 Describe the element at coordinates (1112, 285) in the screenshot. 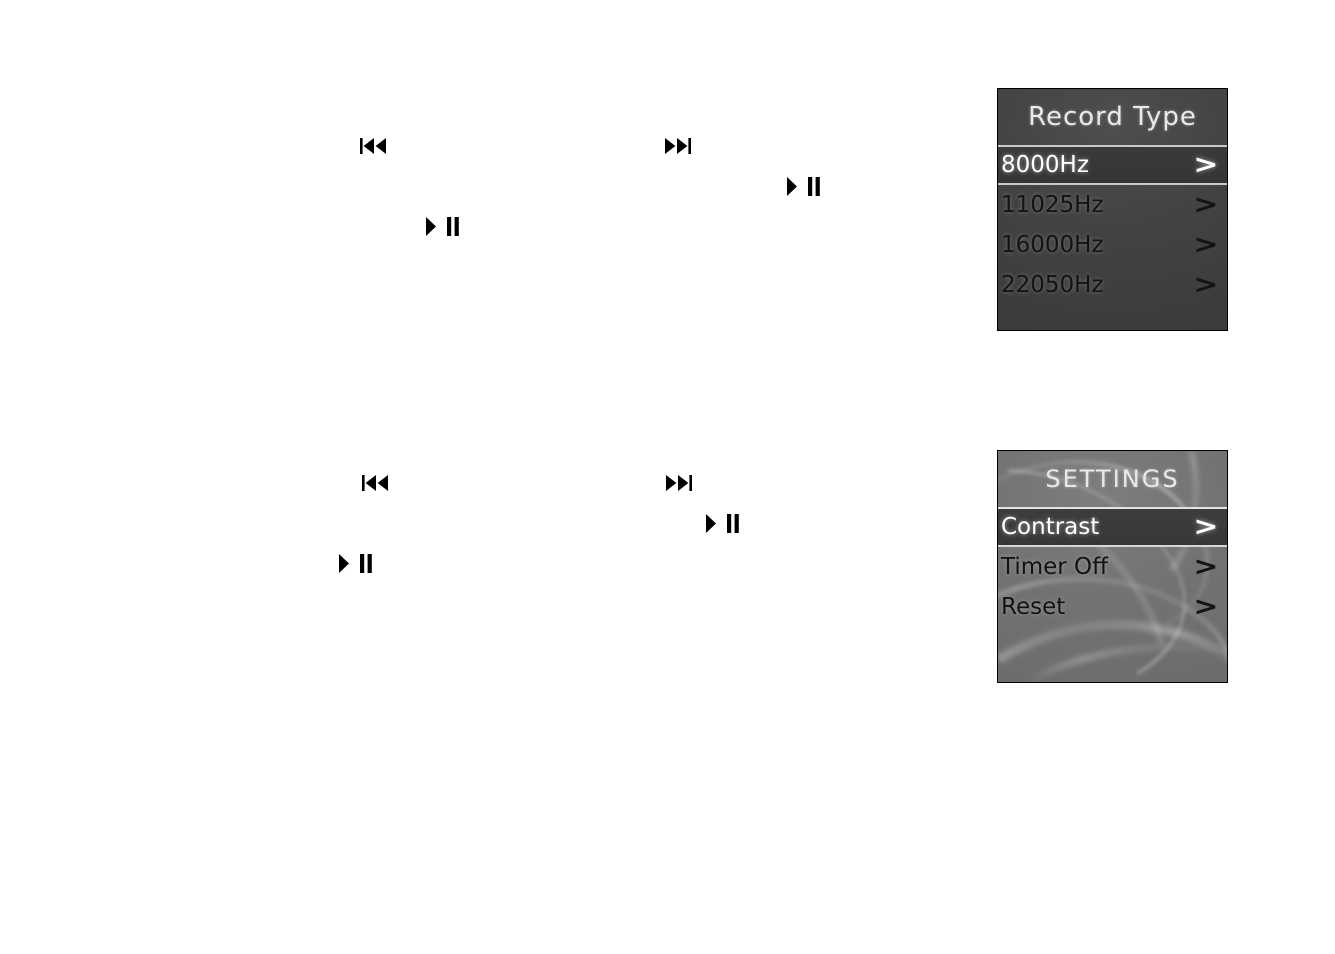

I see `record-type-item-3: 22050Hz >` at that location.